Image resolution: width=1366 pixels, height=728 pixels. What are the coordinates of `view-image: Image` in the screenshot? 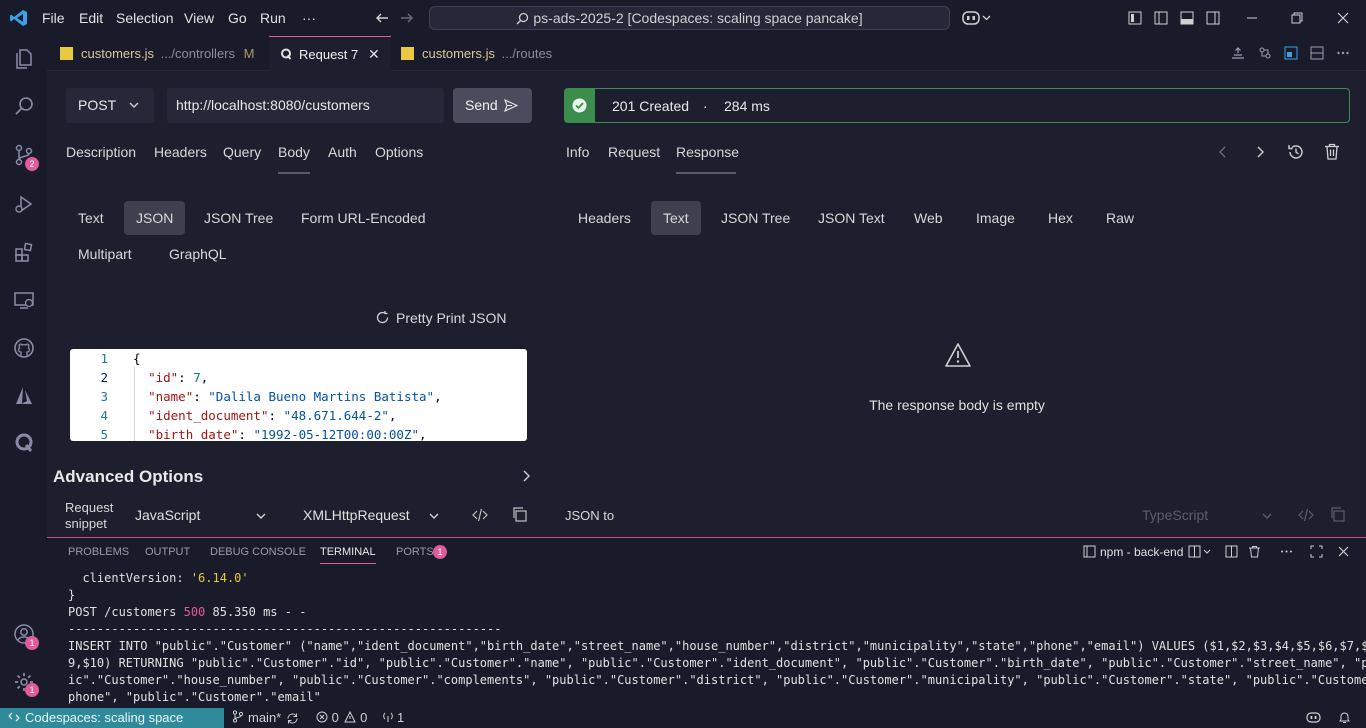 It's located at (995, 218).